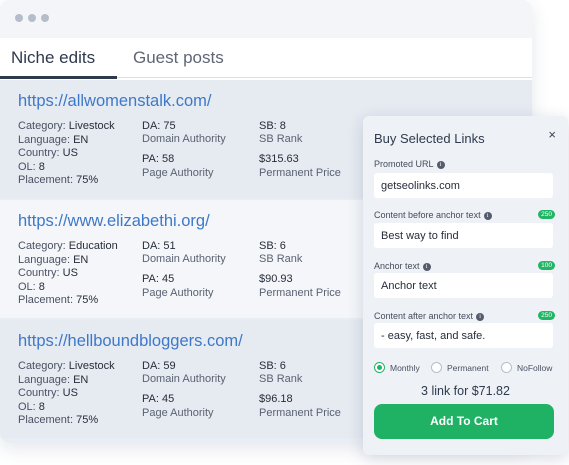  Describe the element at coordinates (178, 58) in the screenshot. I see `tab-guest-posts: Guest posts` at that location.